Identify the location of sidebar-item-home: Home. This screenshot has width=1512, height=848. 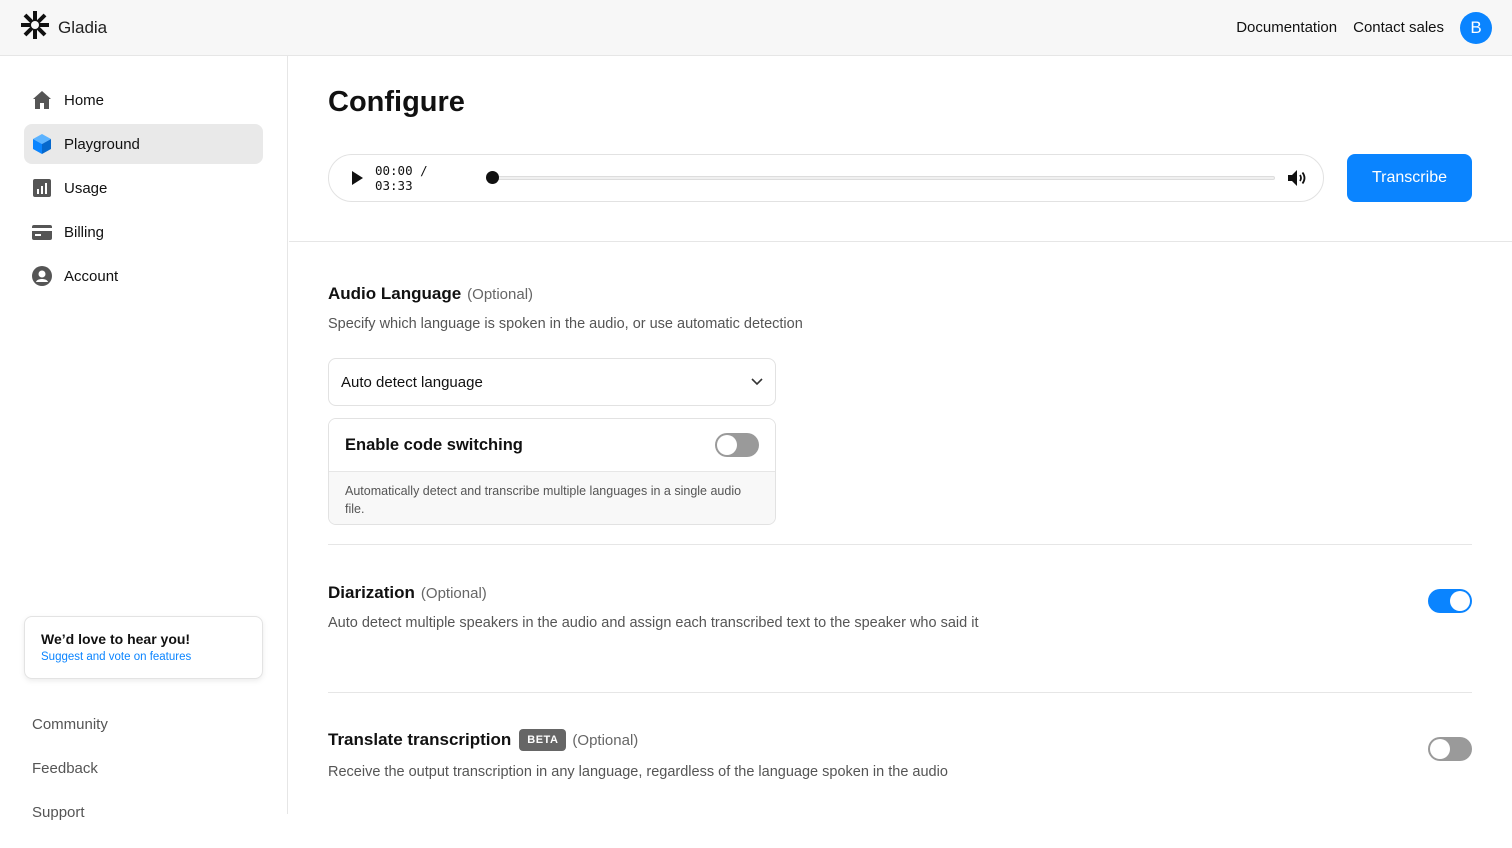
(143, 100).